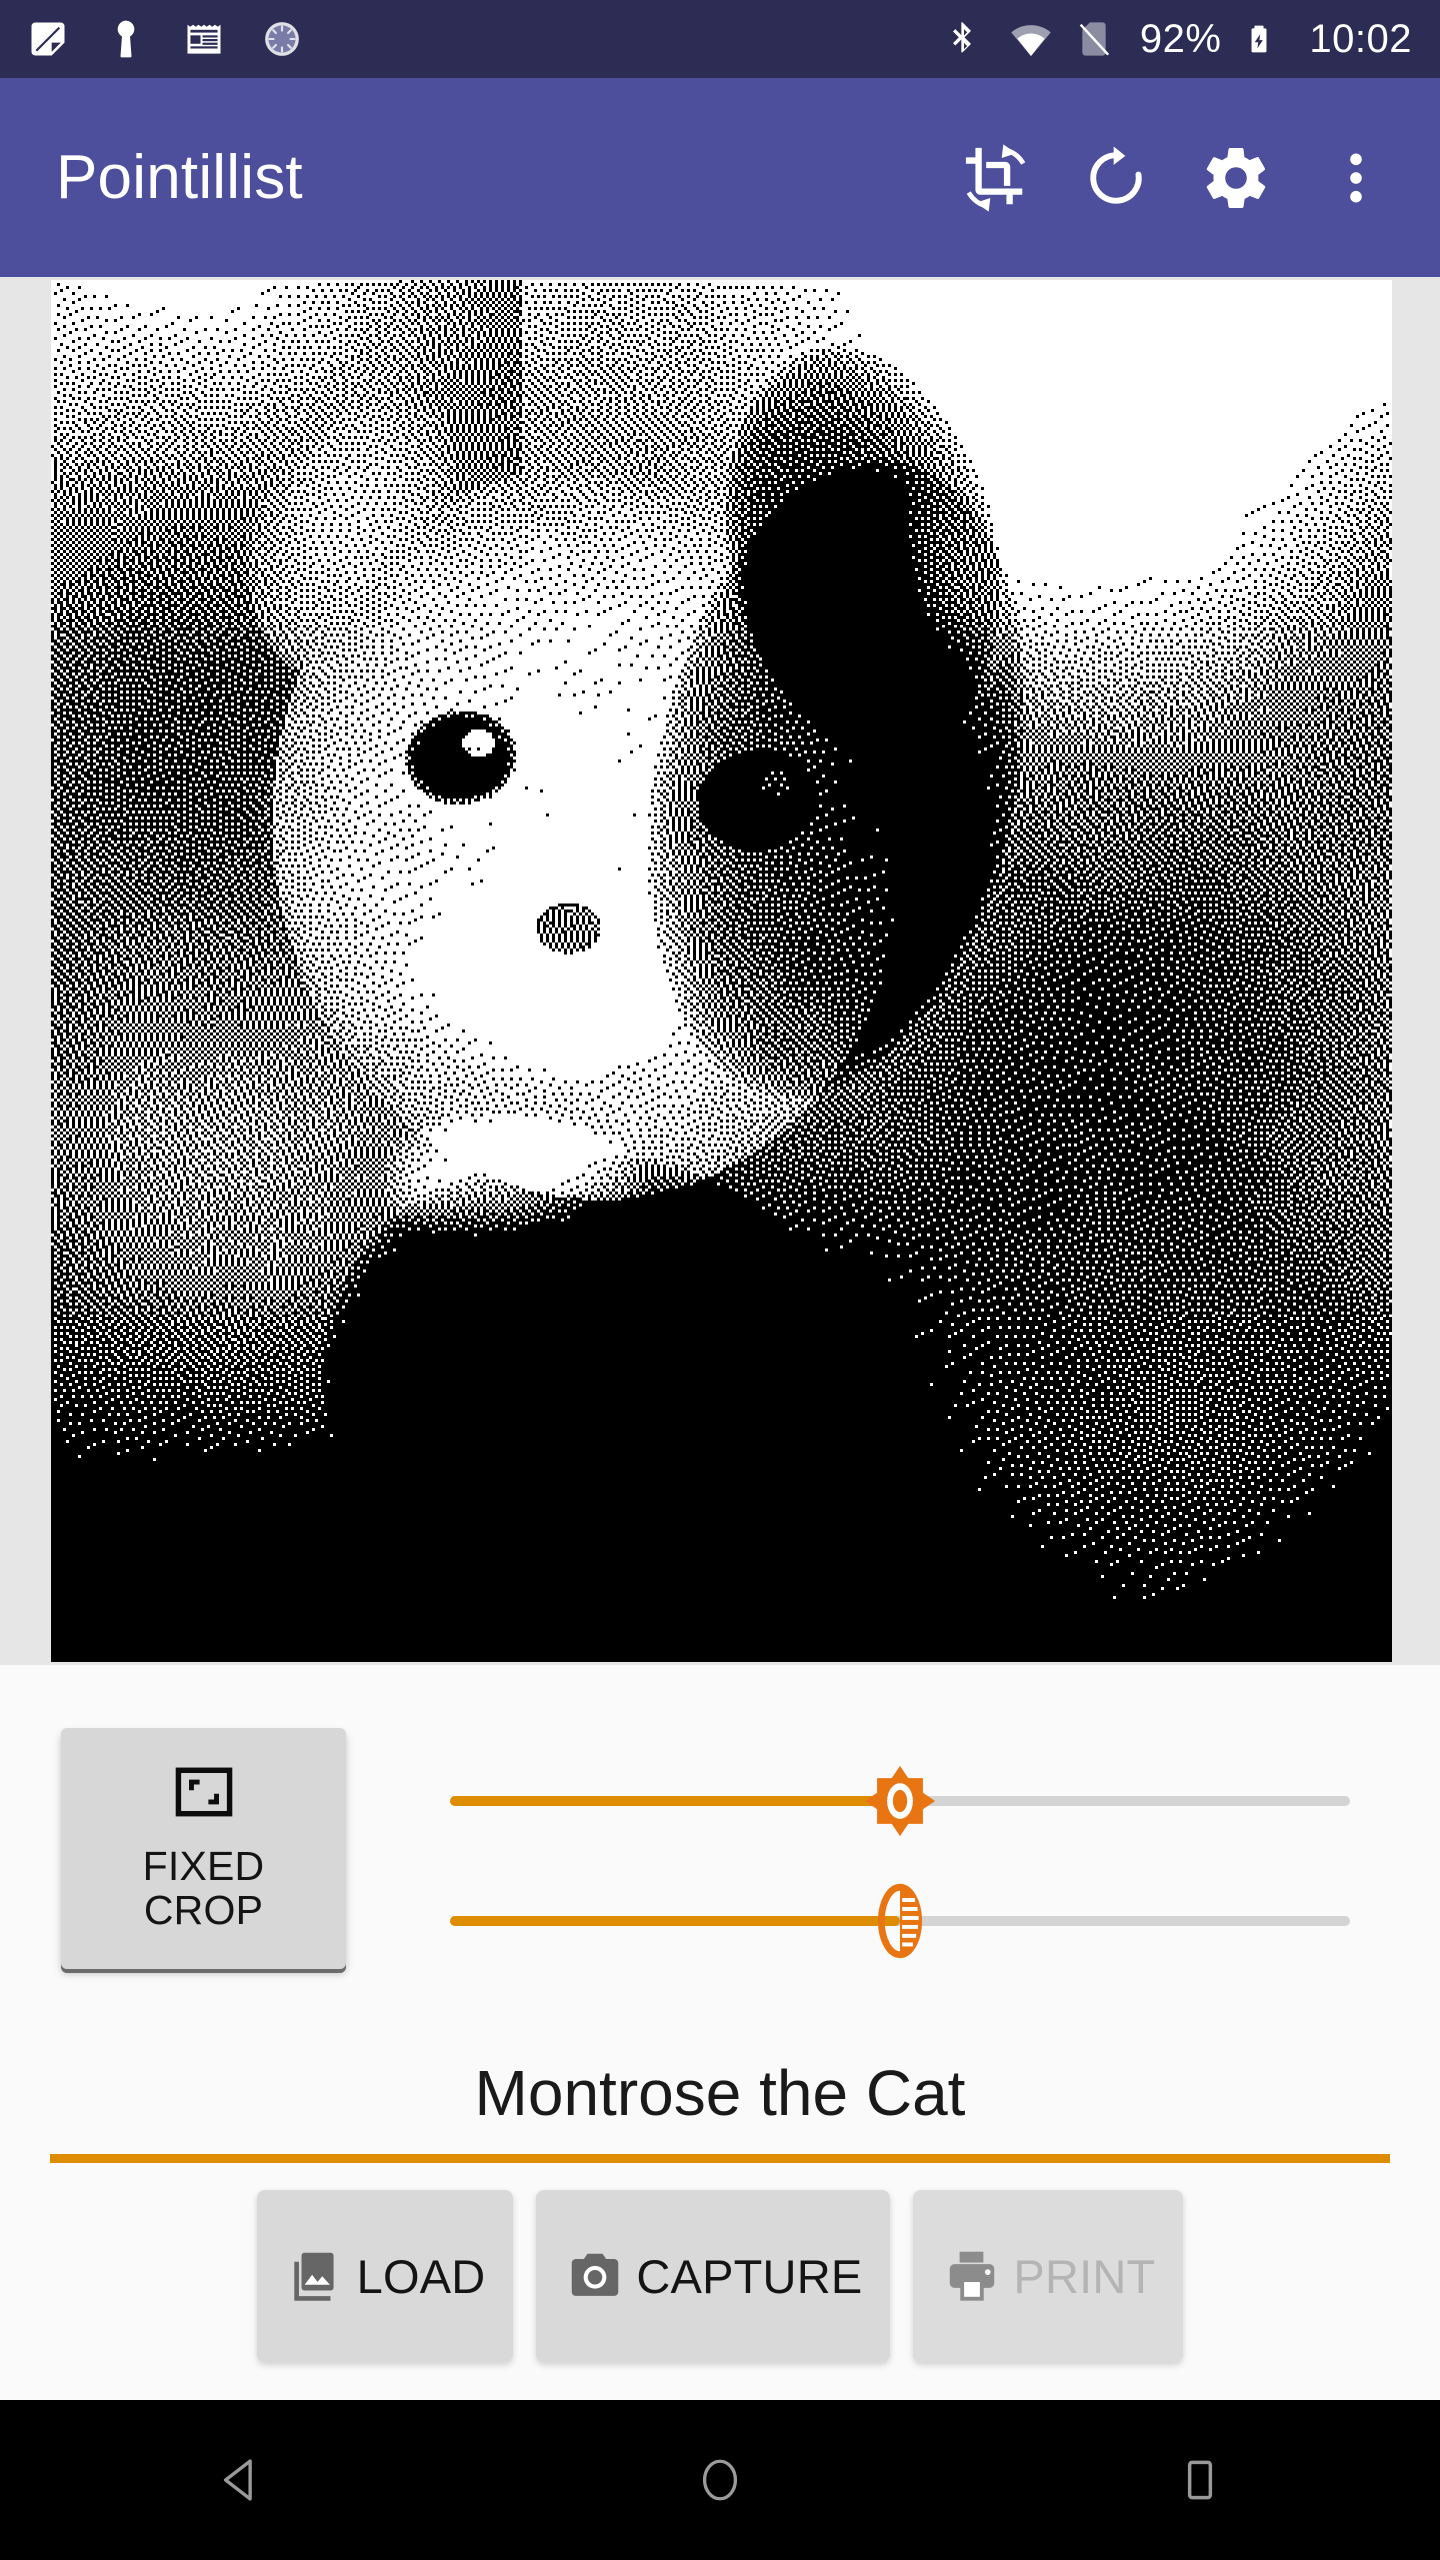 The height and width of the screenshot is (2560, 1440). I want to click on contrast-icon, so click(900, 1921).